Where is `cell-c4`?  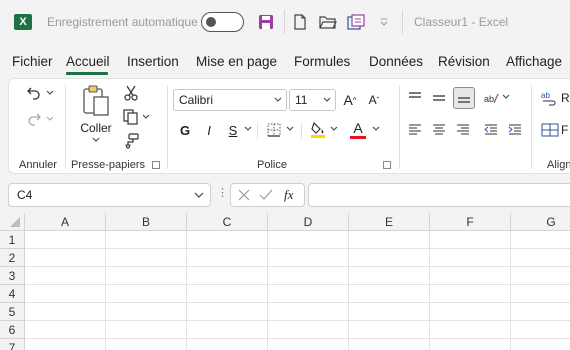 cell-c4 is located at coordinates (227, 294).